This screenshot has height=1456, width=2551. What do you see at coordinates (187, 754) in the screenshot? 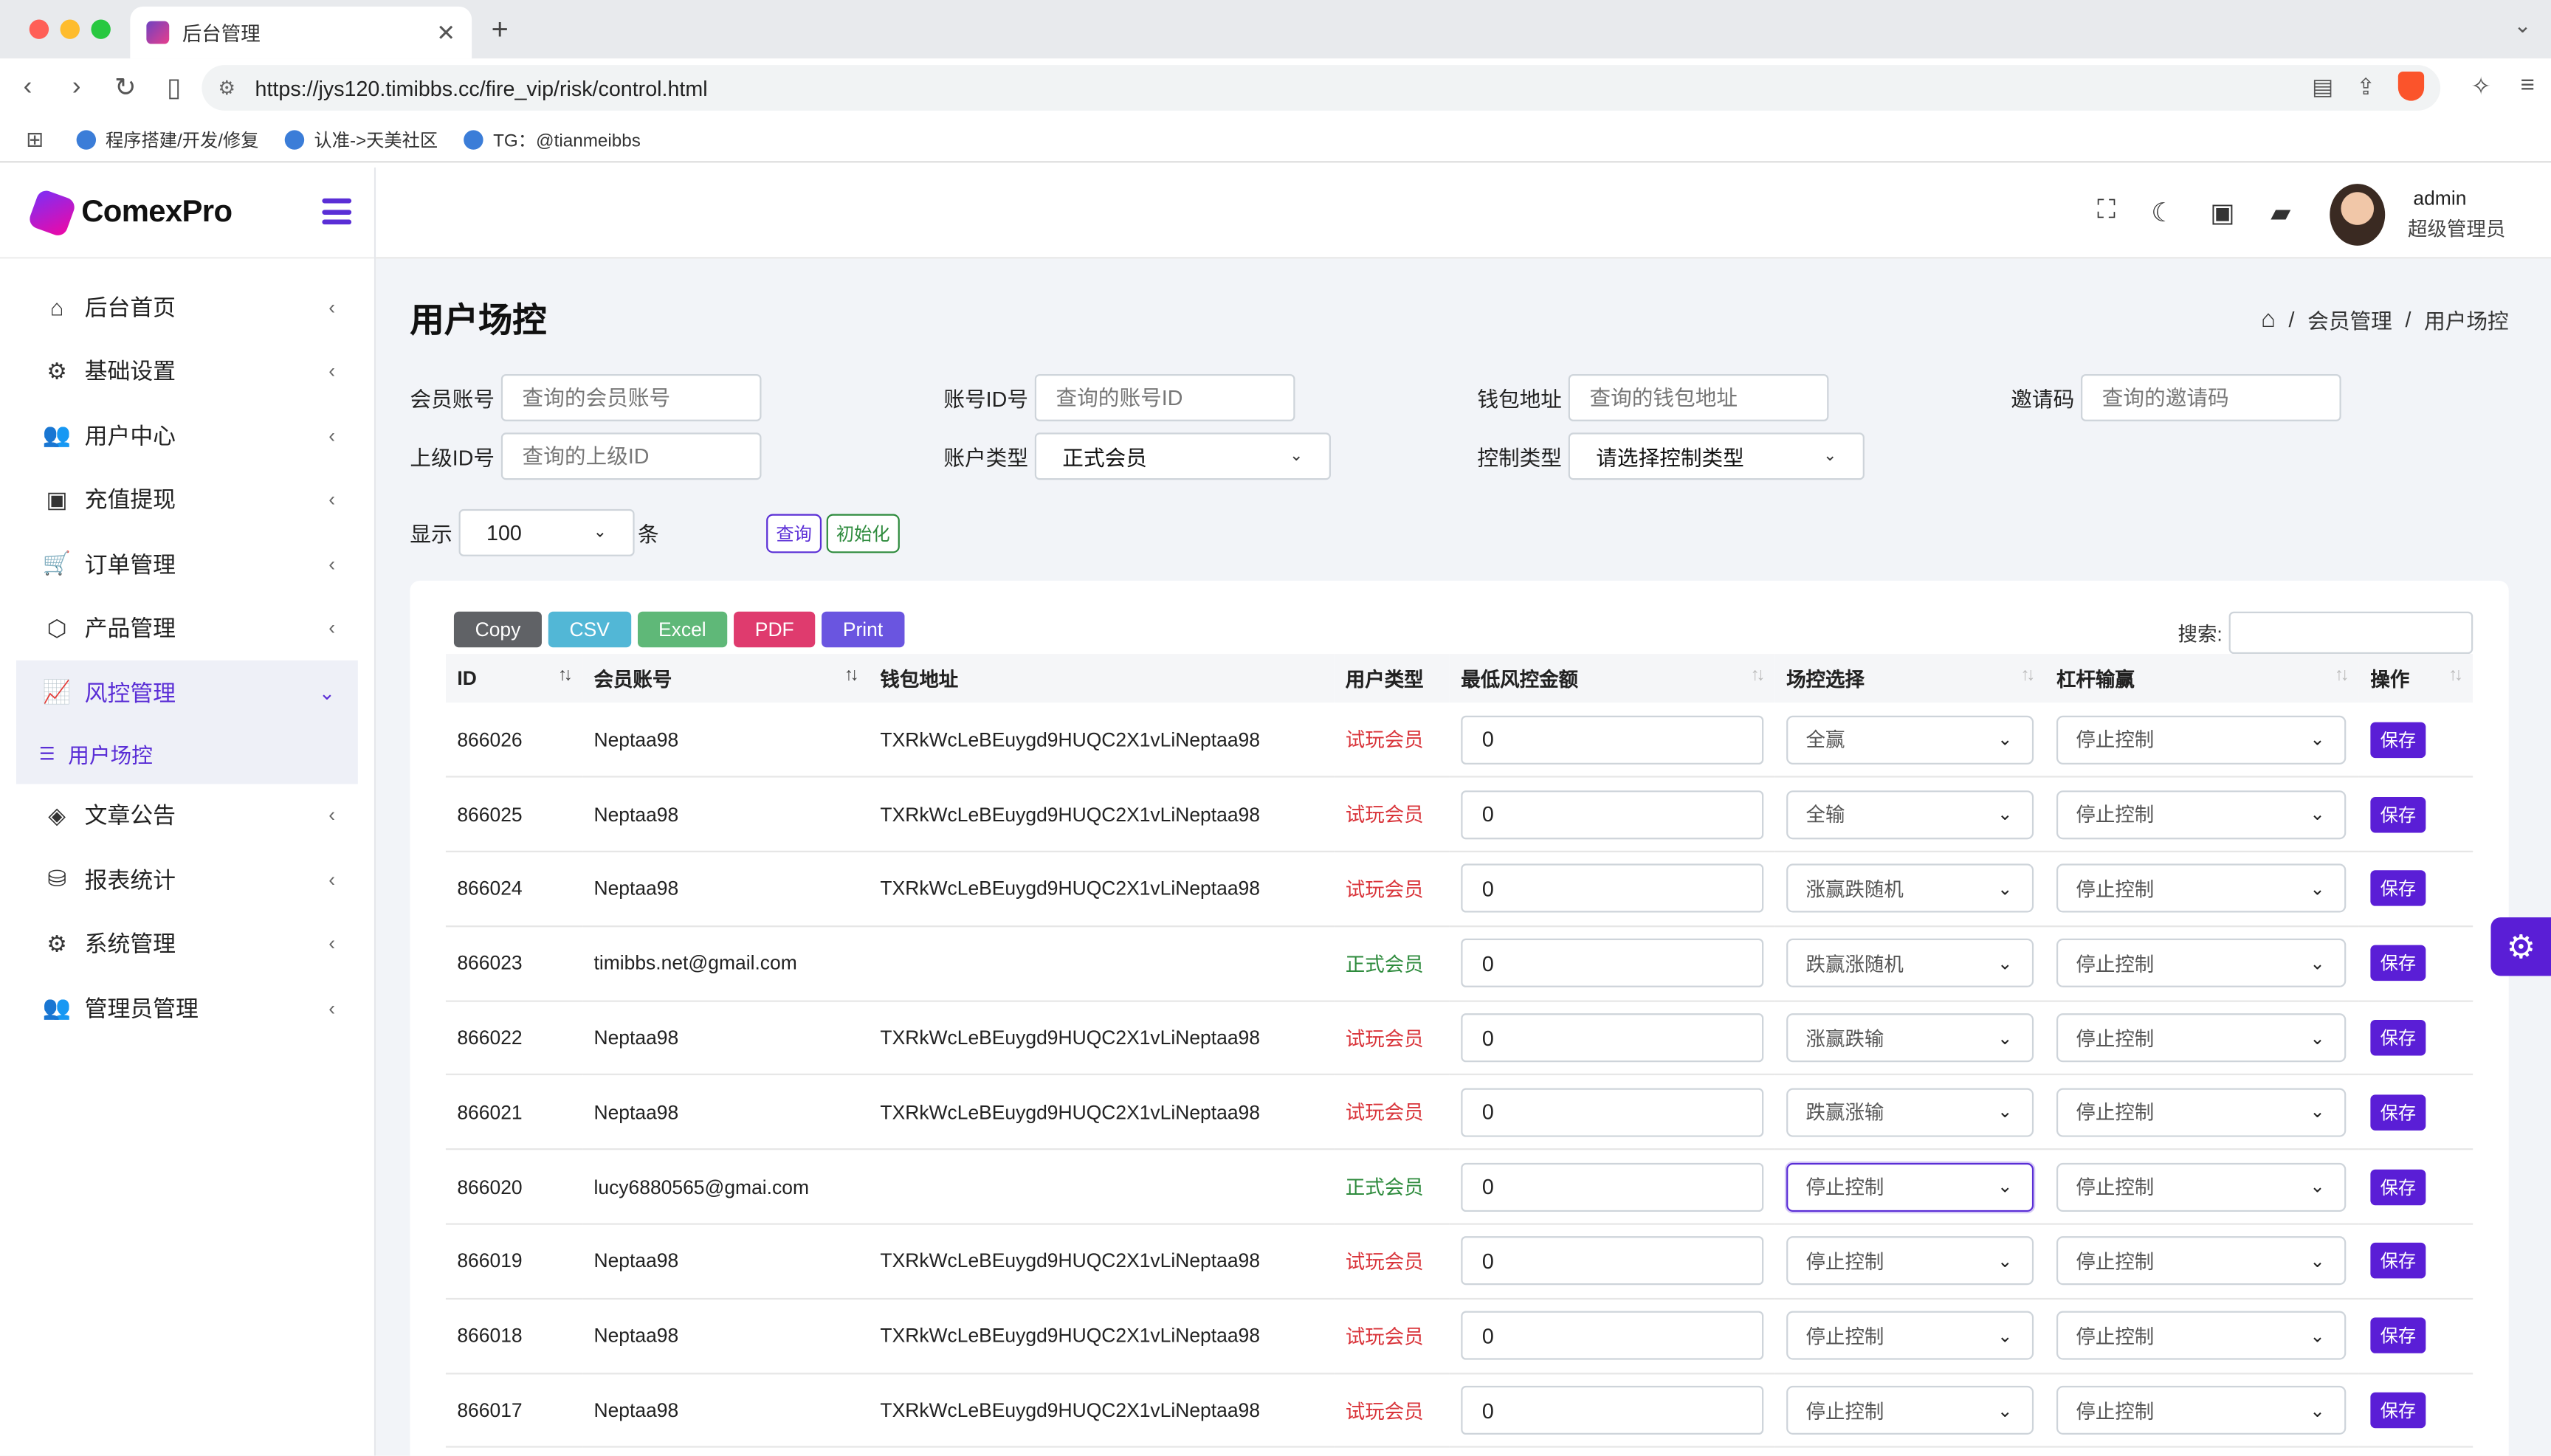
I see `sidebar-subitem-user-control: ☰ 用户场控` at bounding box center [187, 754].